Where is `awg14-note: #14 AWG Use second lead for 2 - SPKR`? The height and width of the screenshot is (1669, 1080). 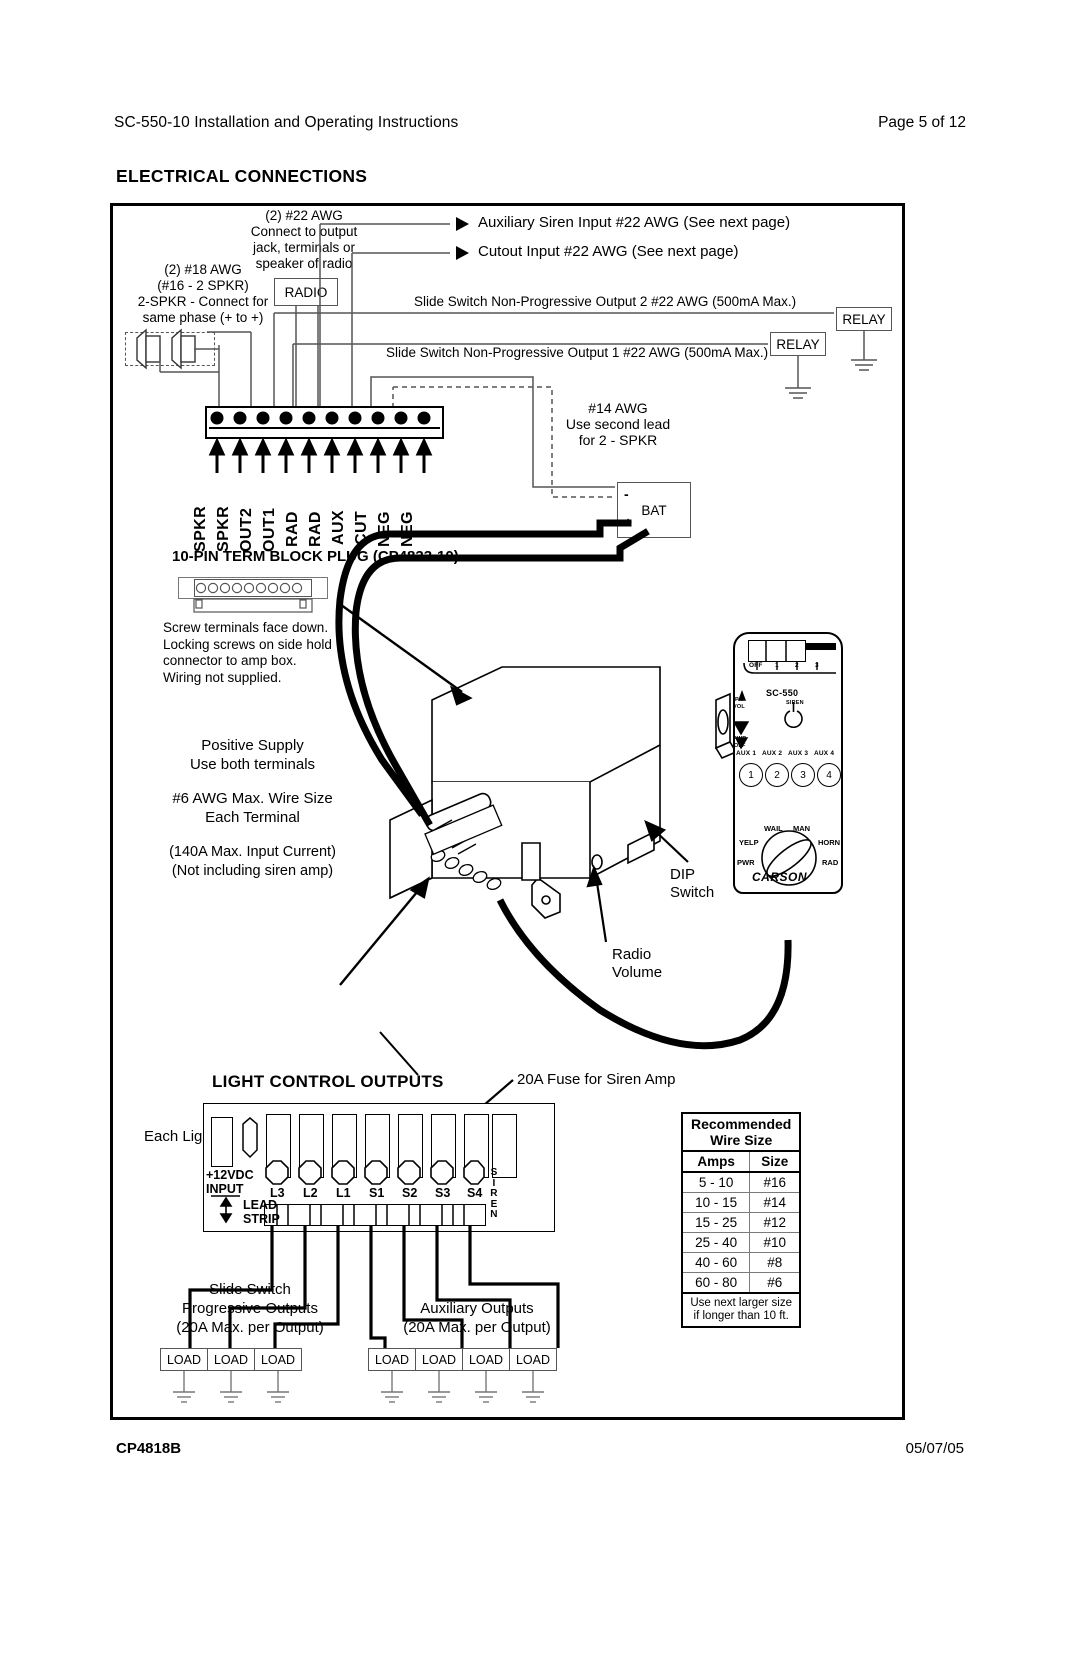 awg14-note: #14 AWG Use second lead for 2 - SPKR is located at coordinates (618, 424).